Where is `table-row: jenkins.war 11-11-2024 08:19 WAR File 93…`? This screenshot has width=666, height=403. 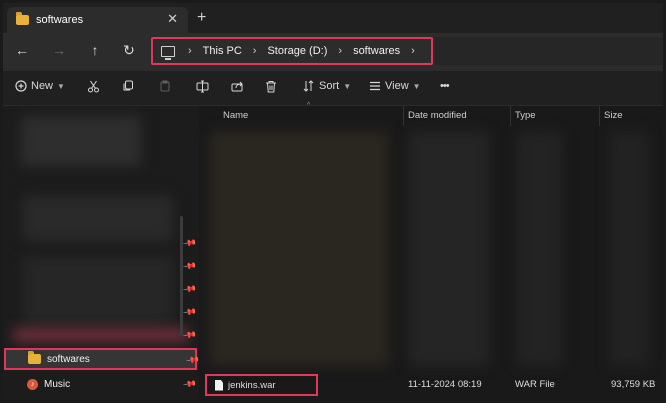
table-row: jenkins.war 11-11-2024 08:19 WAR File 93… is located at coordinates (431, 385).